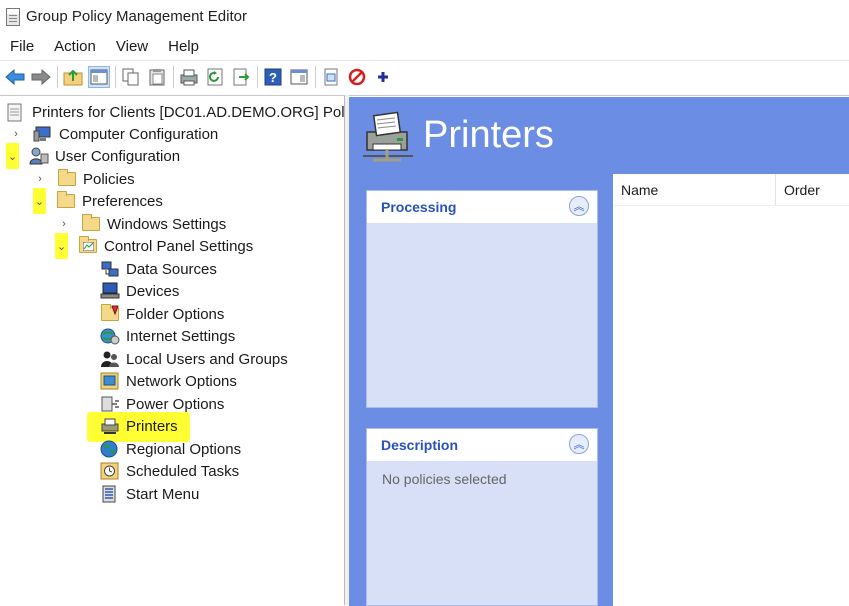  I want to click on tree-item-network-options: Network Options, so click(169, 381).